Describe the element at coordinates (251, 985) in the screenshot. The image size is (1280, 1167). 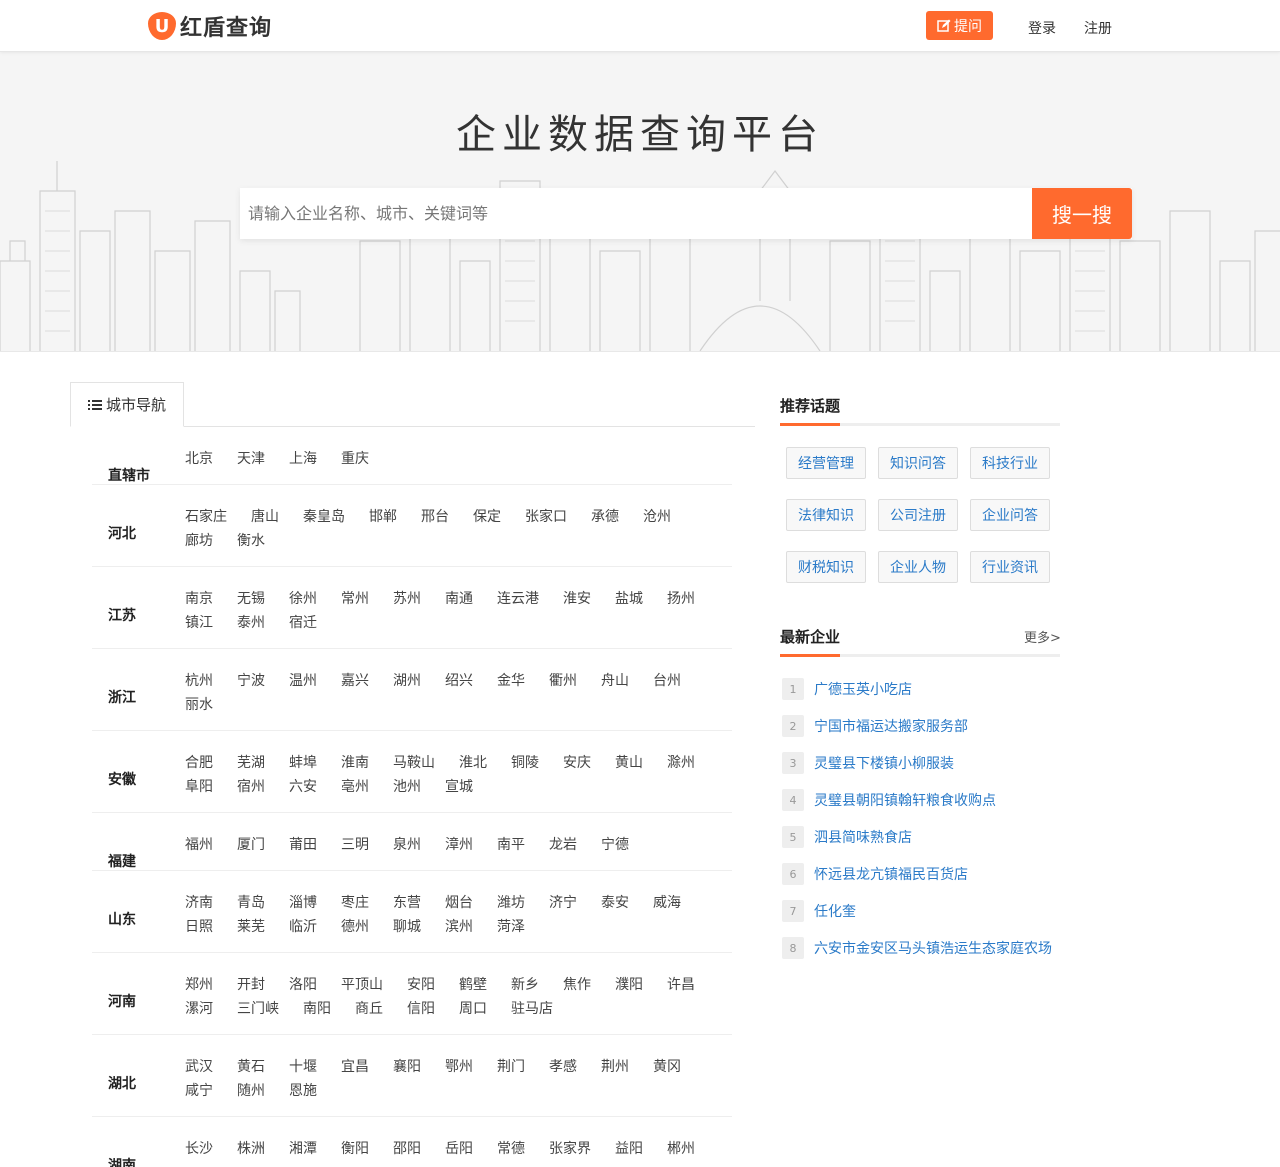
I see `city-link: 开封` at that location.